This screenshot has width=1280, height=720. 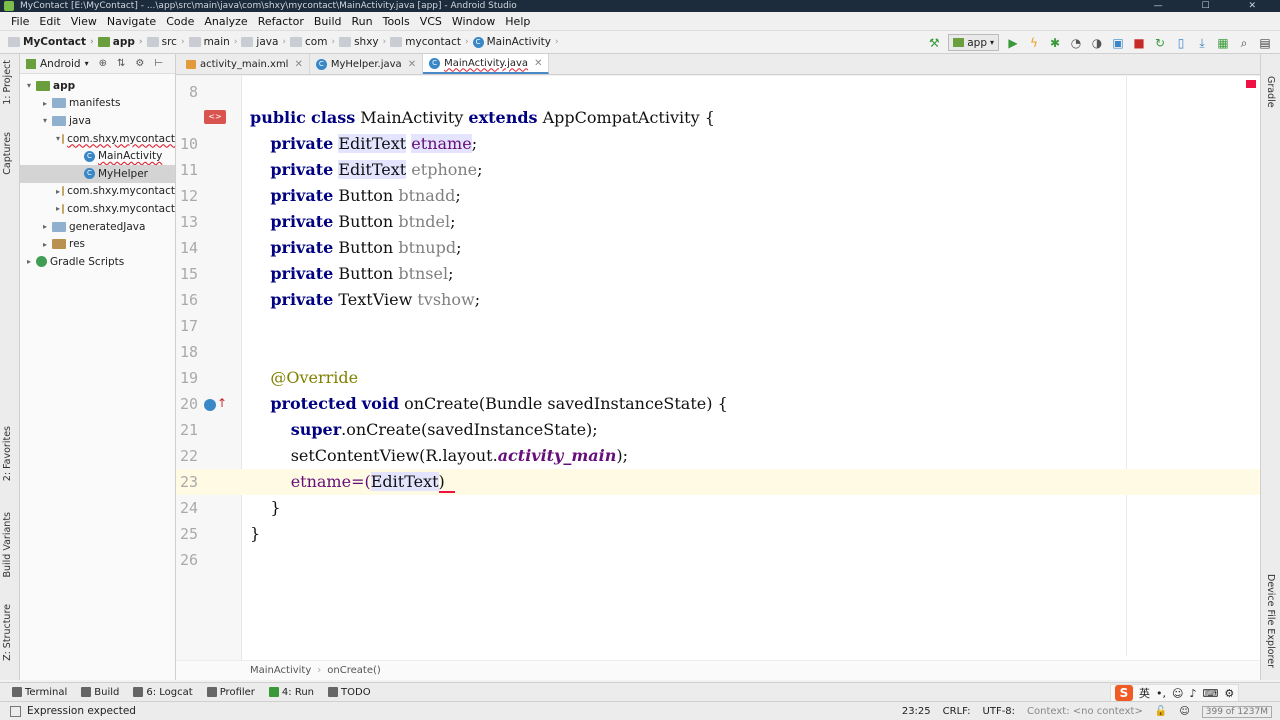 I want to click on hammer-icon: ⚒, so click(x=934, y=43).